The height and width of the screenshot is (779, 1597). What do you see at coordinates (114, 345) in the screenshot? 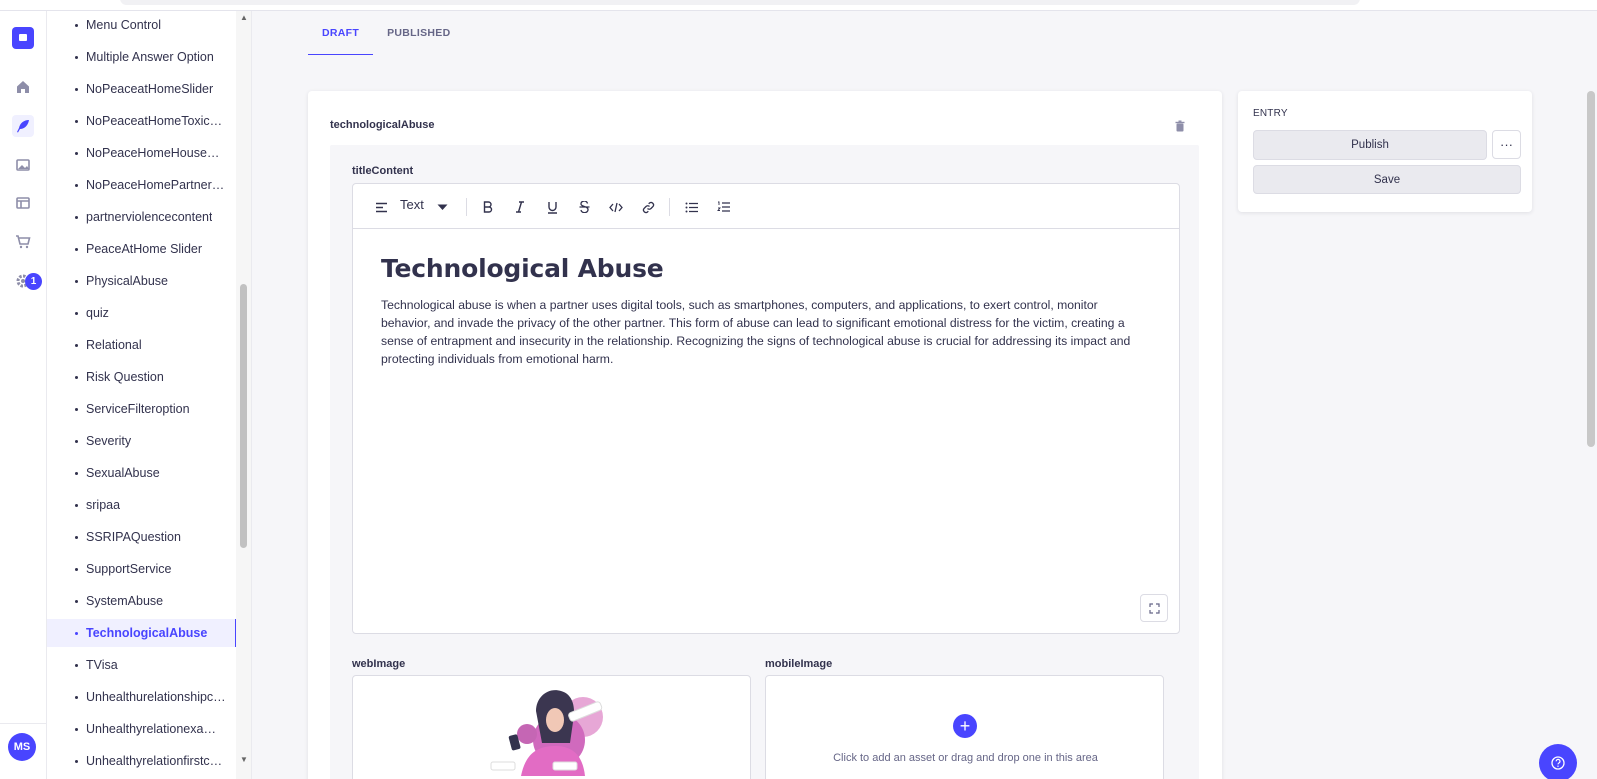
I see `sidebar-item-label: Relational` at bounding box center [114, 345].